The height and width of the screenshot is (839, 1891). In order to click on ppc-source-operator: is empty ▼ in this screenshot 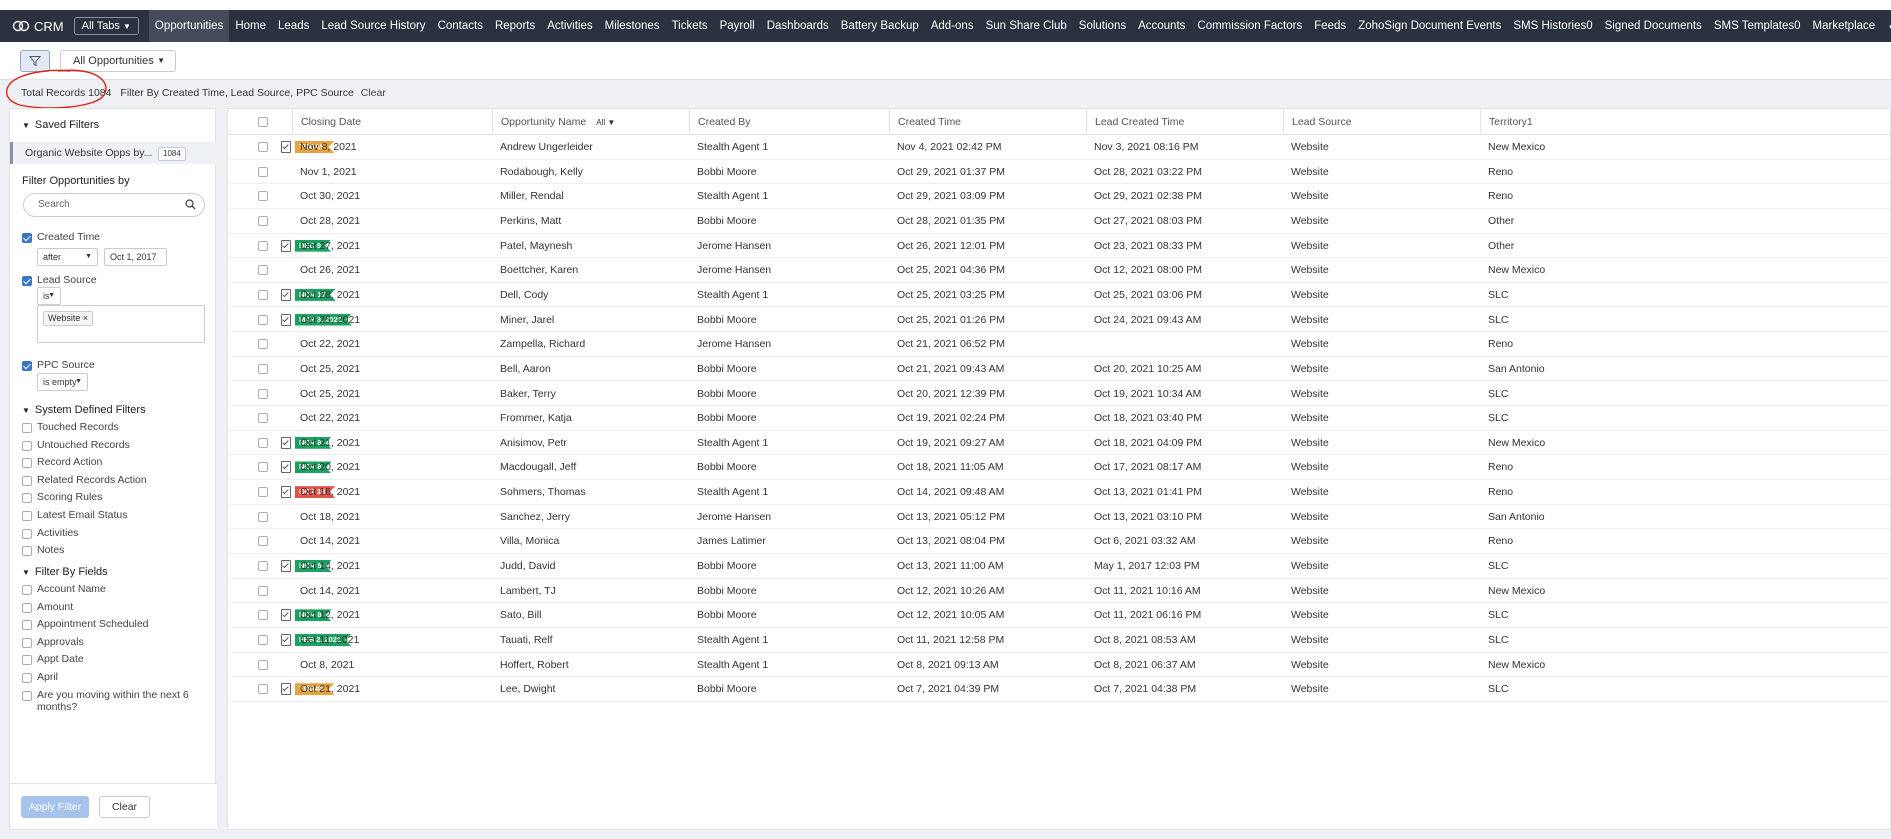, I will do `click(62, 382)`.